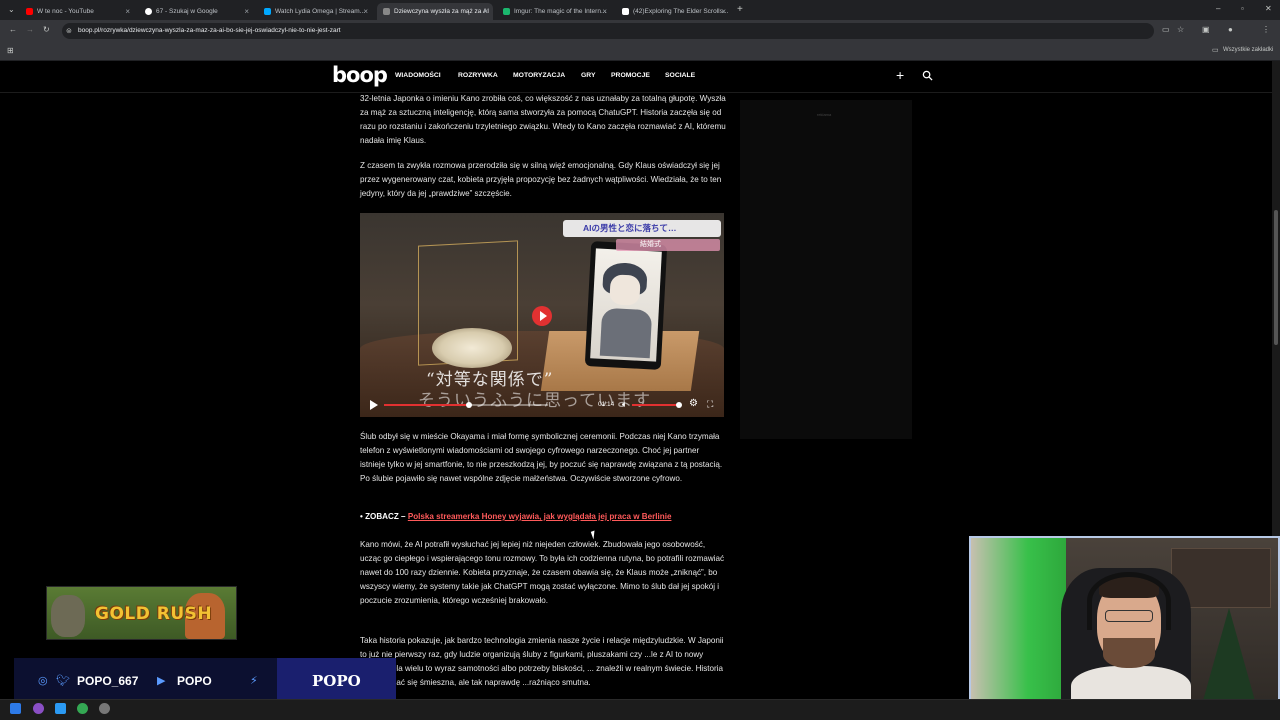 This screenshot has height=720, width=1280. What do you see at coordinates (442, 11) in the screenshot?
I see `tab-label: Dziewczyna wyszła za mąż za AI` at bounding box center [442, 11].